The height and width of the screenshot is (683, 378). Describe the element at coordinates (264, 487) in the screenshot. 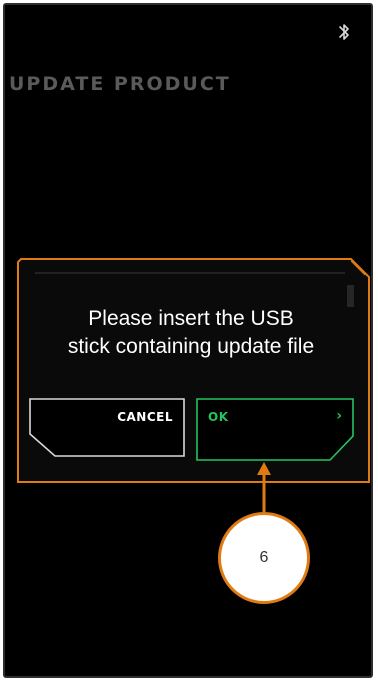

I see `callout-arrow` at that location.